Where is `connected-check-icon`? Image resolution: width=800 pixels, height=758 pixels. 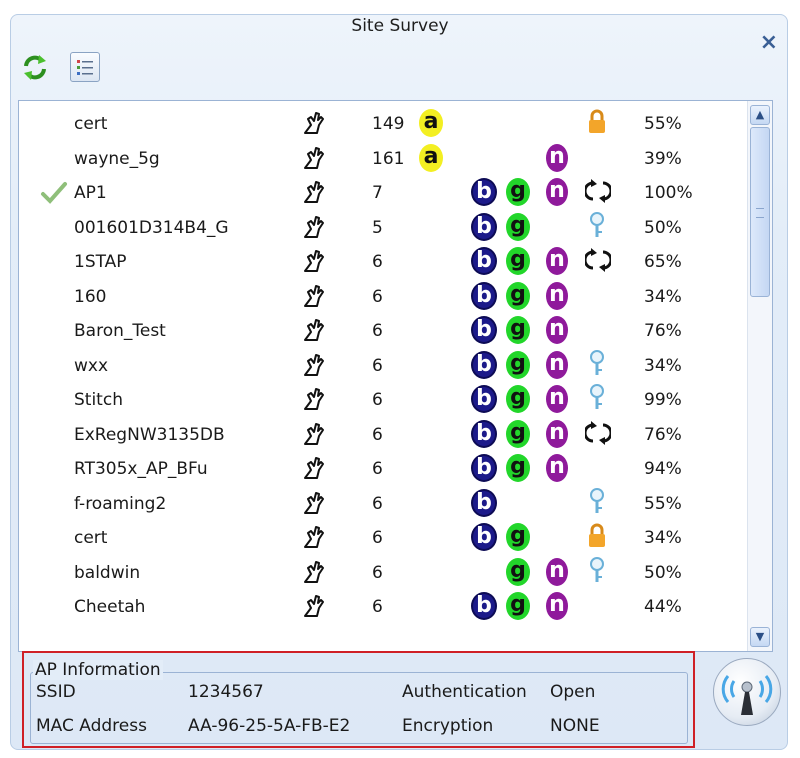
connected-check-icon is located at coordinates (54, 195).